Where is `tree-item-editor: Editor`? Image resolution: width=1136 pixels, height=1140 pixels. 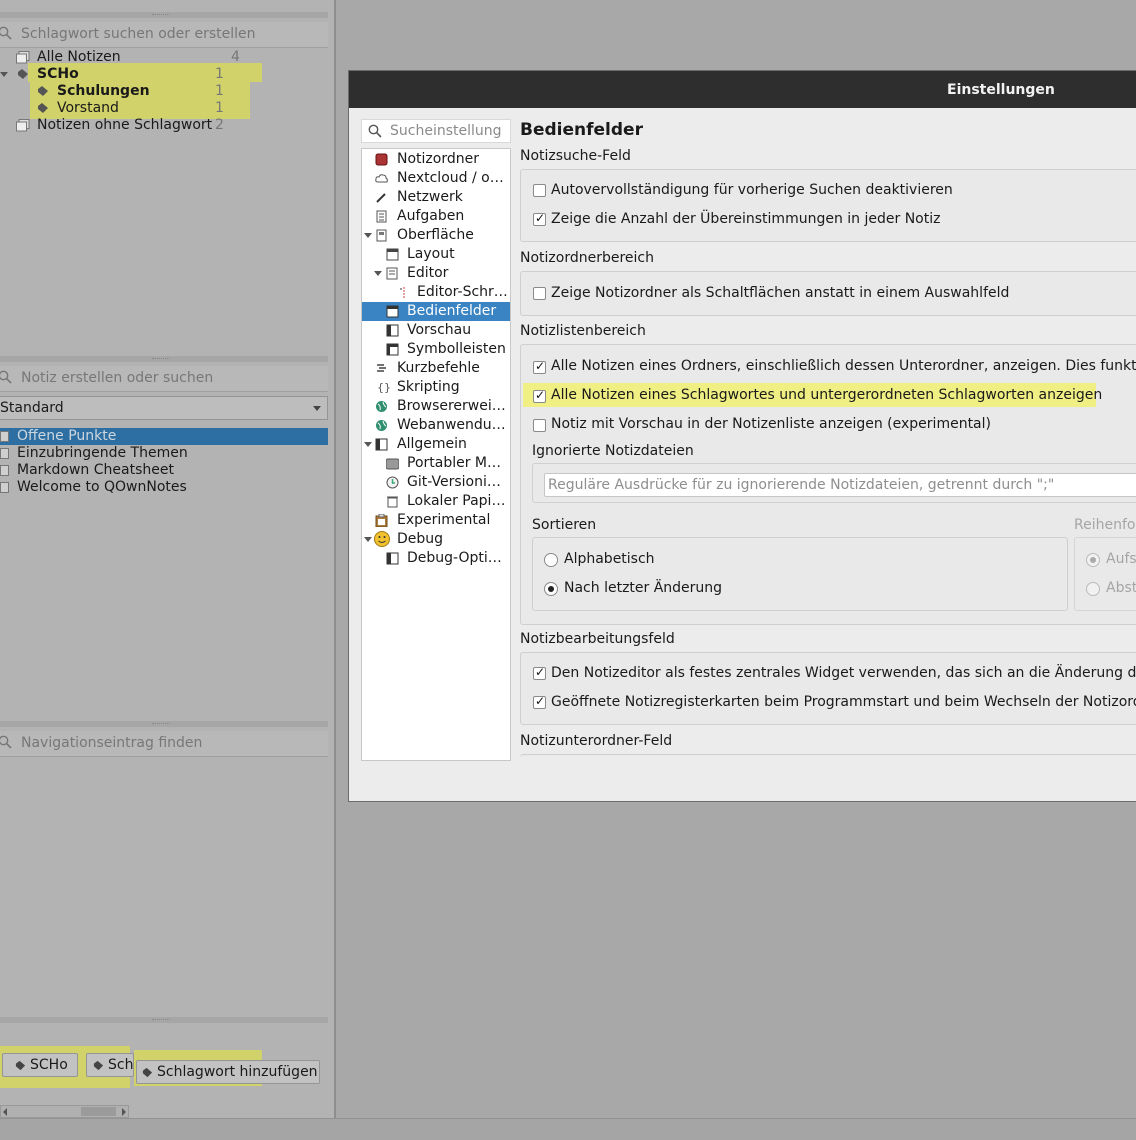 tree-item-editor: Editor is located at coordinates (436, 273).